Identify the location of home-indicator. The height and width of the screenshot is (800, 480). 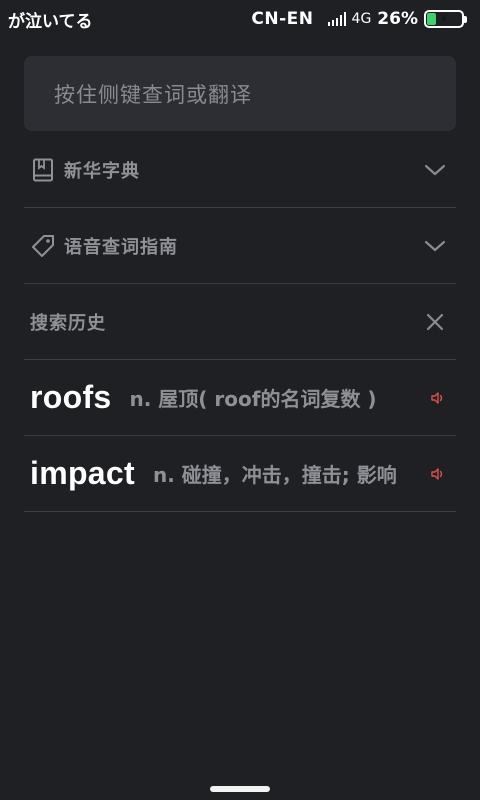
(240, 789).